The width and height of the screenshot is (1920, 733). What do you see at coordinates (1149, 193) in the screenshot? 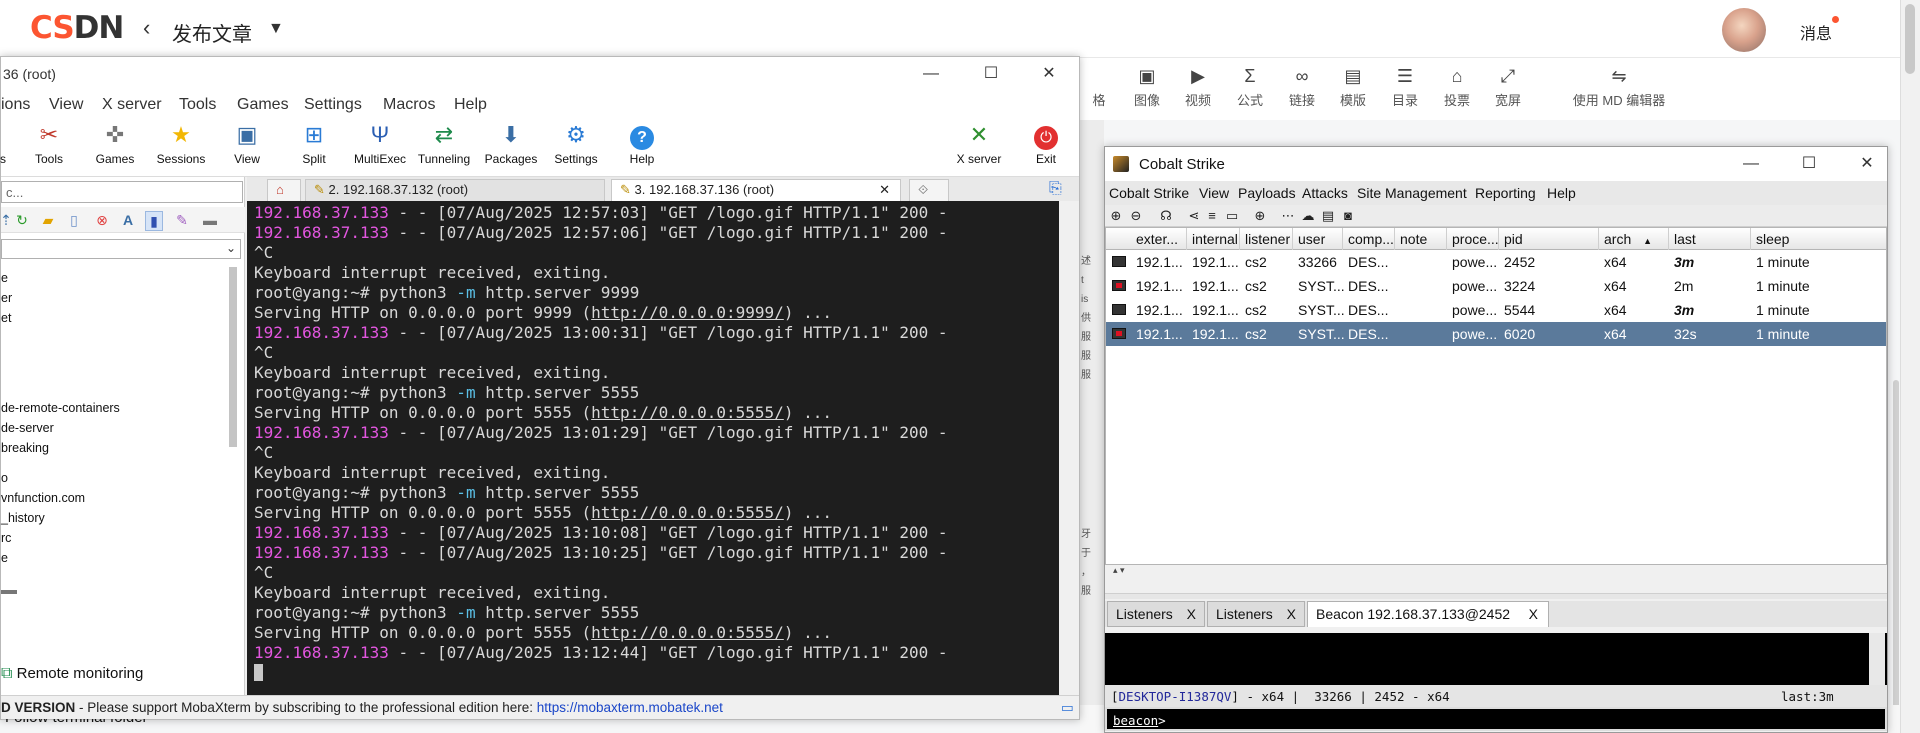
I see `menu-cobalt-strike: Cobalt Strike` at bounding box center [1149, 193].